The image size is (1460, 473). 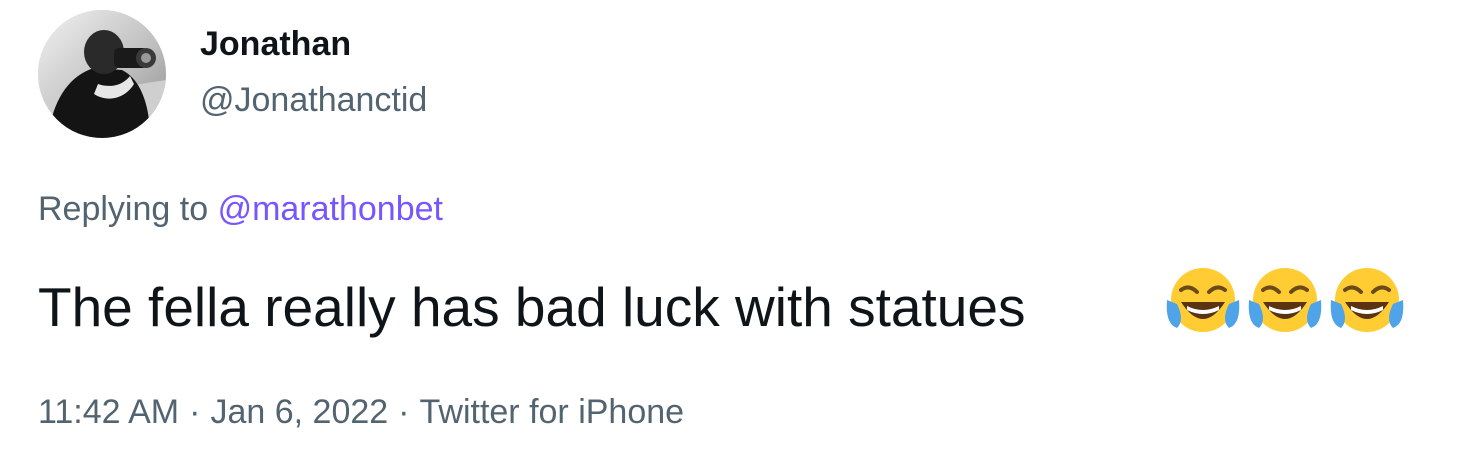 I want to click on tweet-date: Jan 6, 2022, so click(x=299, y=412).